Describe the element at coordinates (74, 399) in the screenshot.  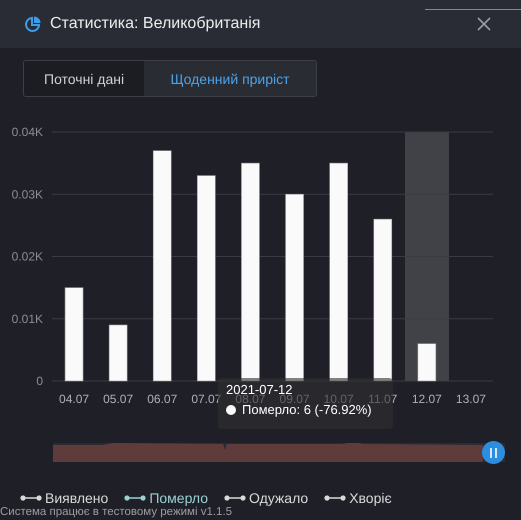
I see `x-axis-label: 04.07` at that location.